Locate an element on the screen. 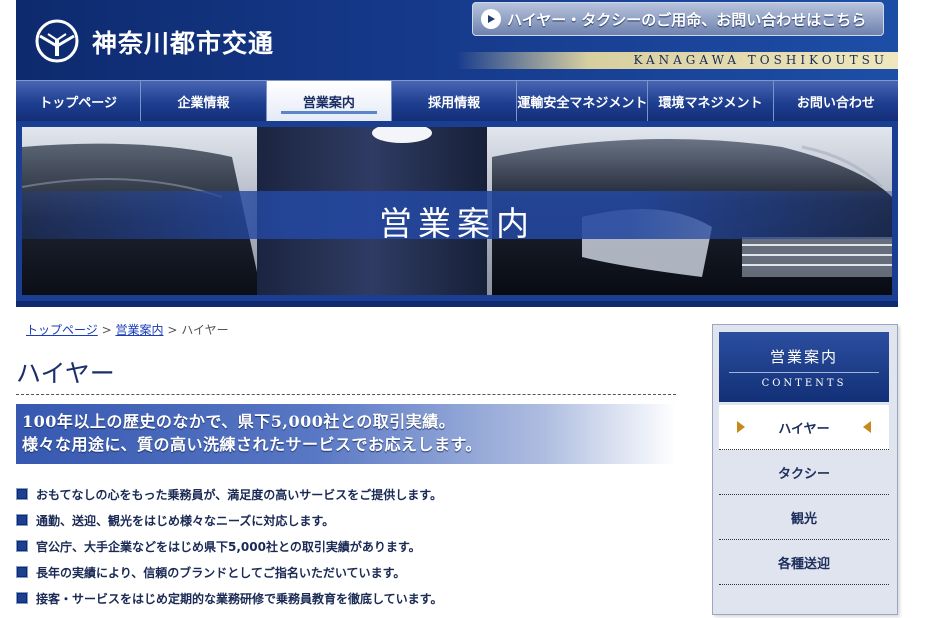 This screenshot has height=618, width=942. hero-bottom-border is located at coordinates (457, 304).